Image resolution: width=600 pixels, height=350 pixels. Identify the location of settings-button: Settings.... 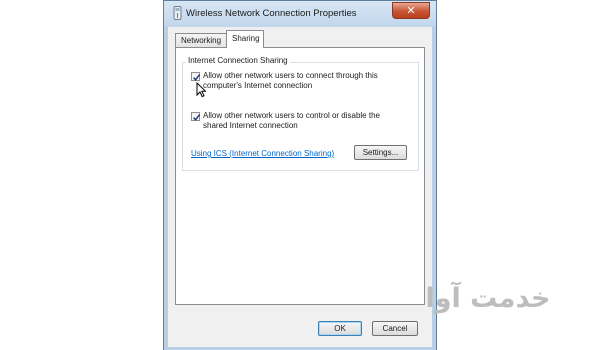
(380, 152).